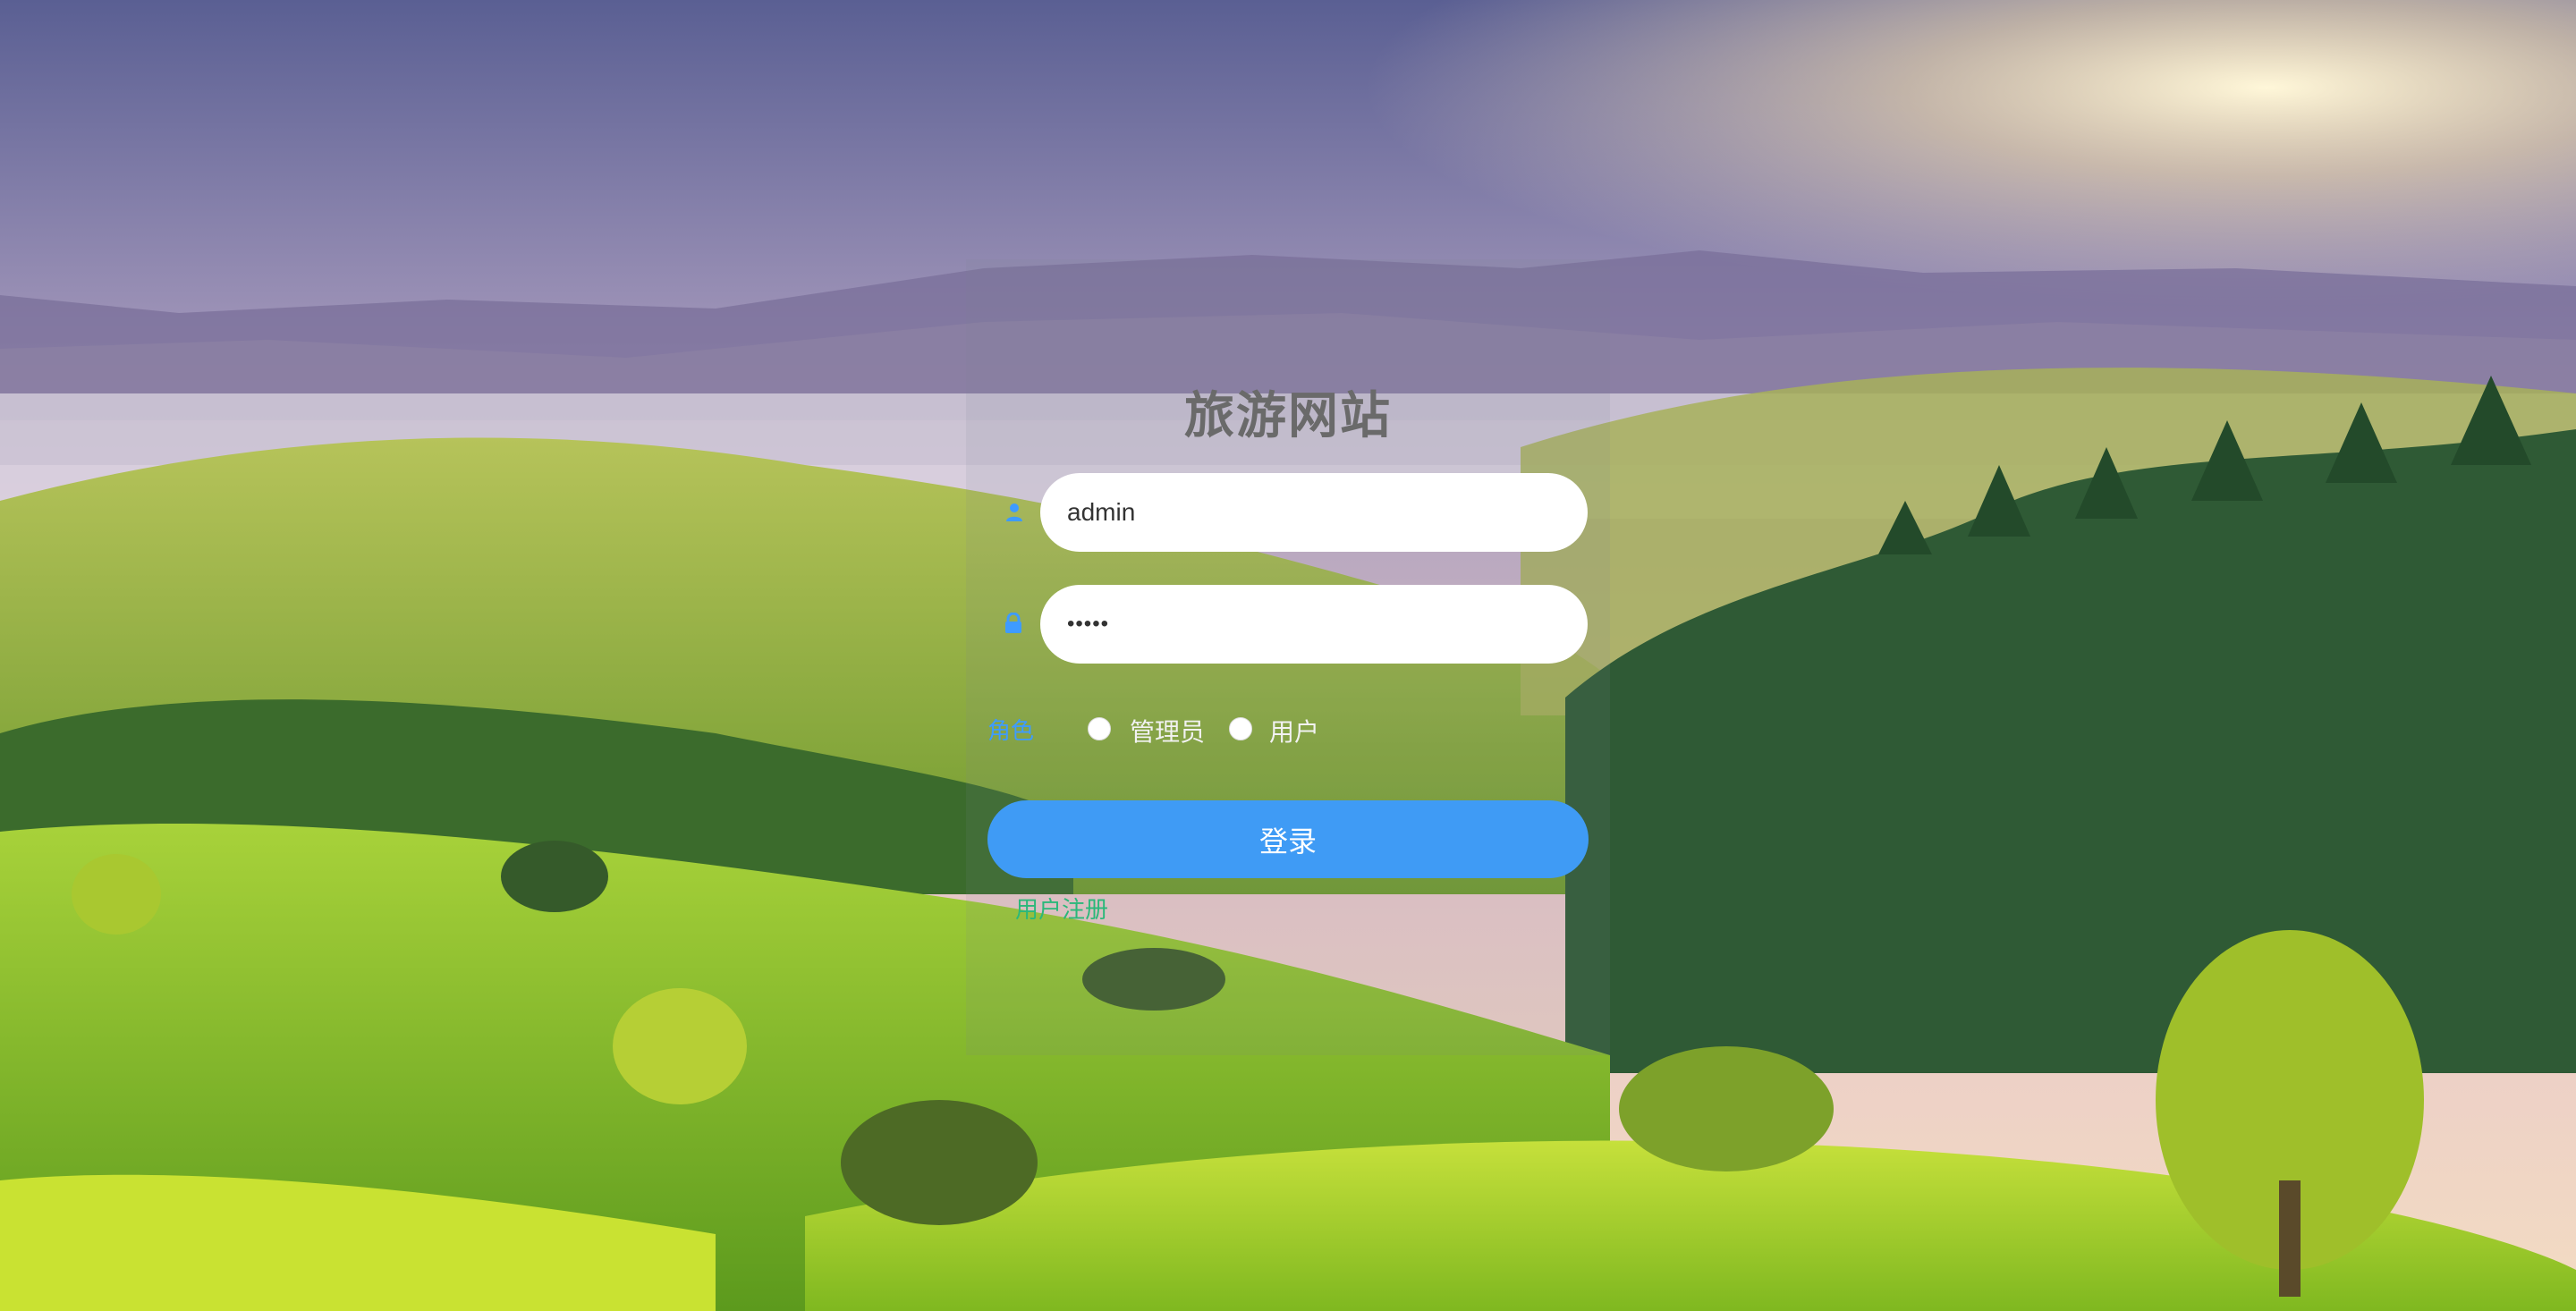 Image resolution: width=2576 pixels, height=1311 pixels. Describe the element at coordinates (1314, 624) in the screenshot. I see `password-input: •••••` at that location.